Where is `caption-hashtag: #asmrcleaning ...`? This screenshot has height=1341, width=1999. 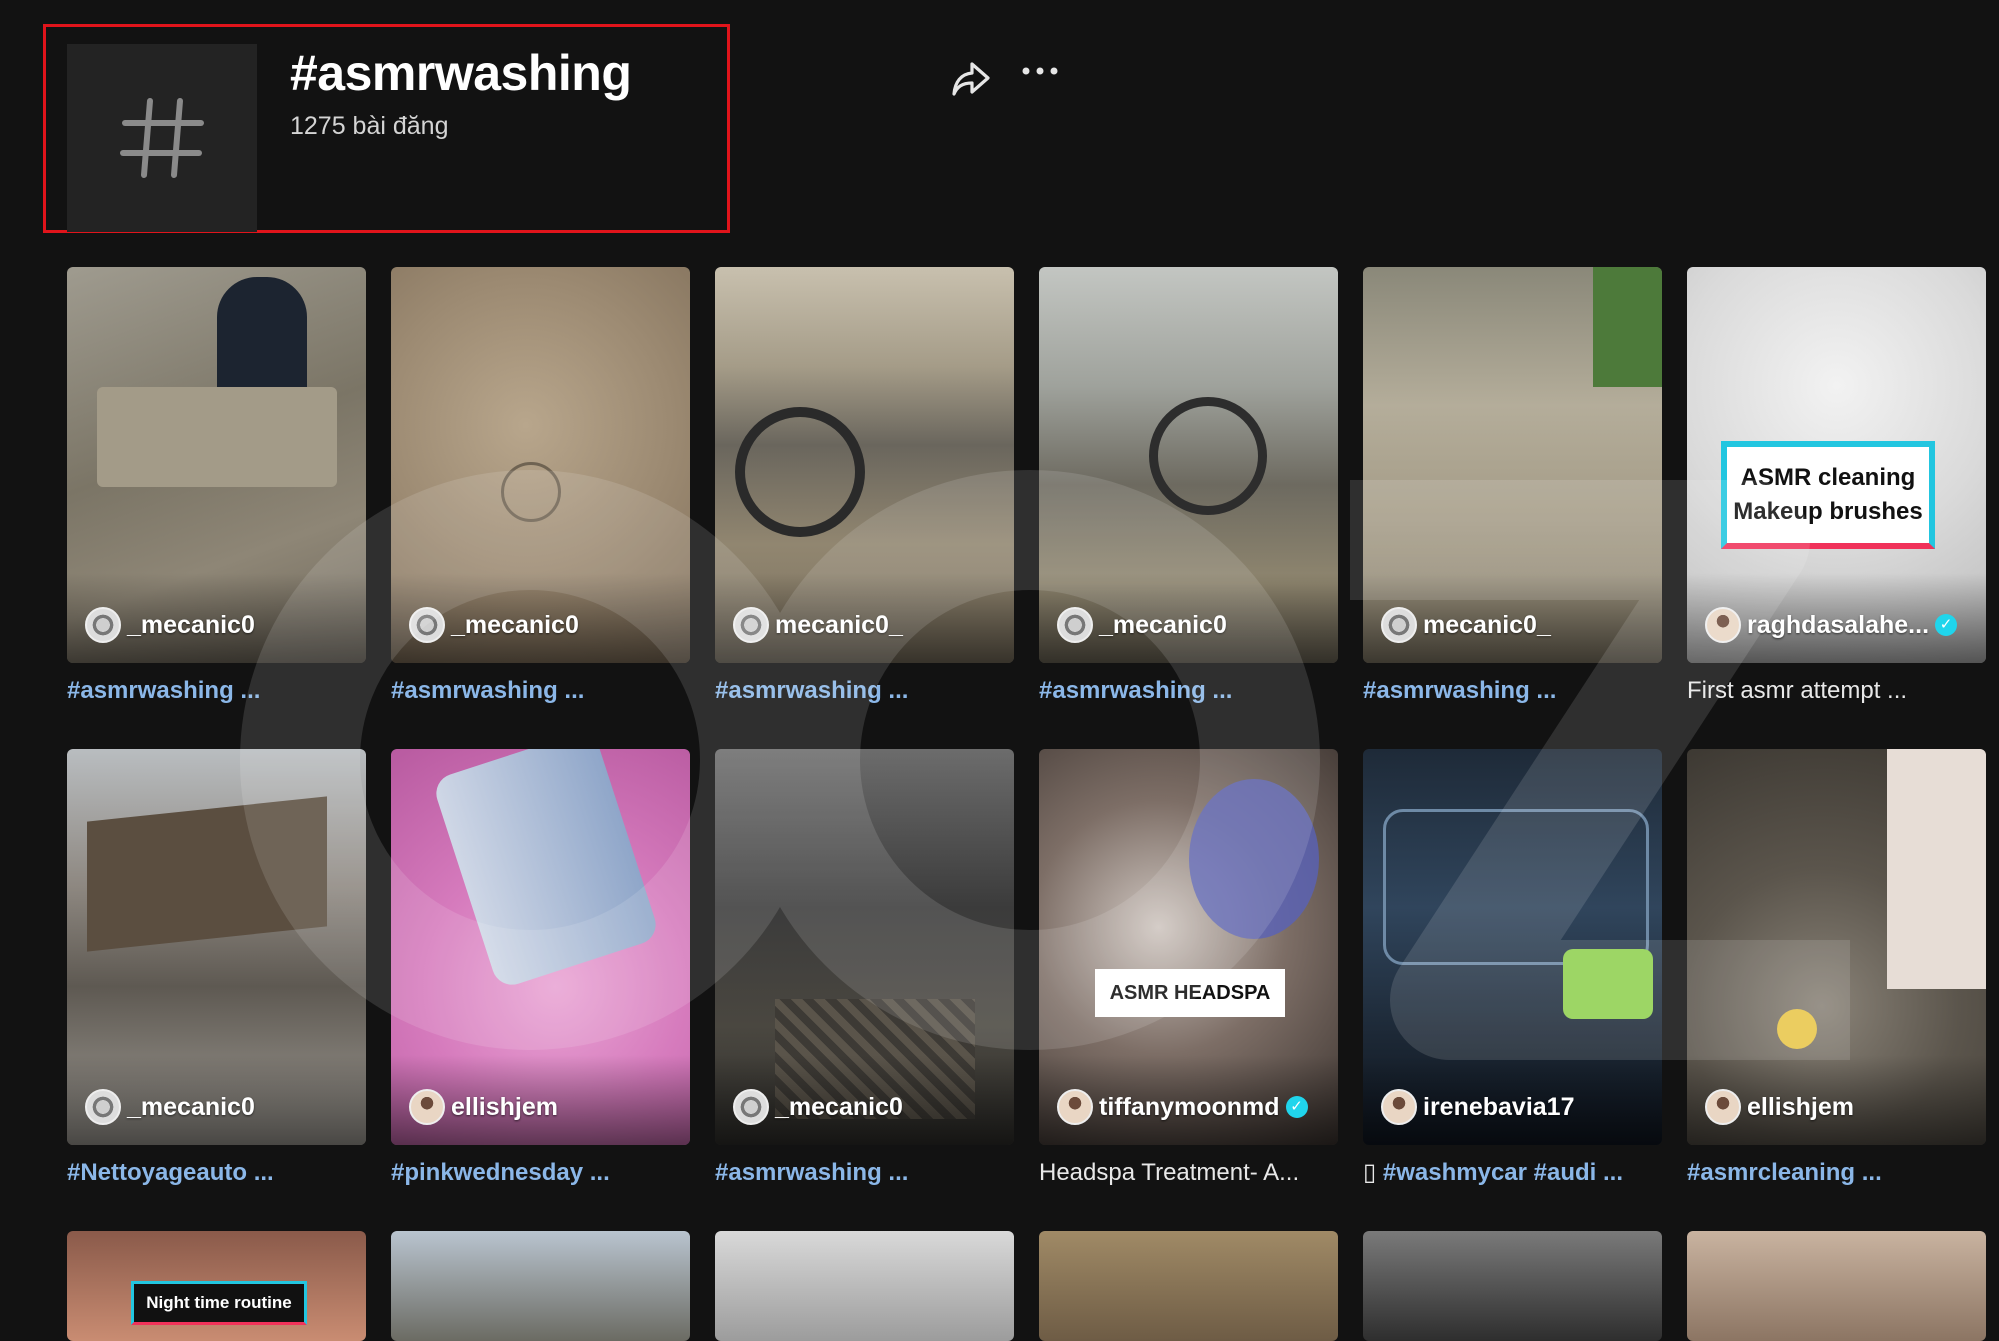 caption-hashtag: #asmrcleaning ... is located at coordinates (1784, 1172).